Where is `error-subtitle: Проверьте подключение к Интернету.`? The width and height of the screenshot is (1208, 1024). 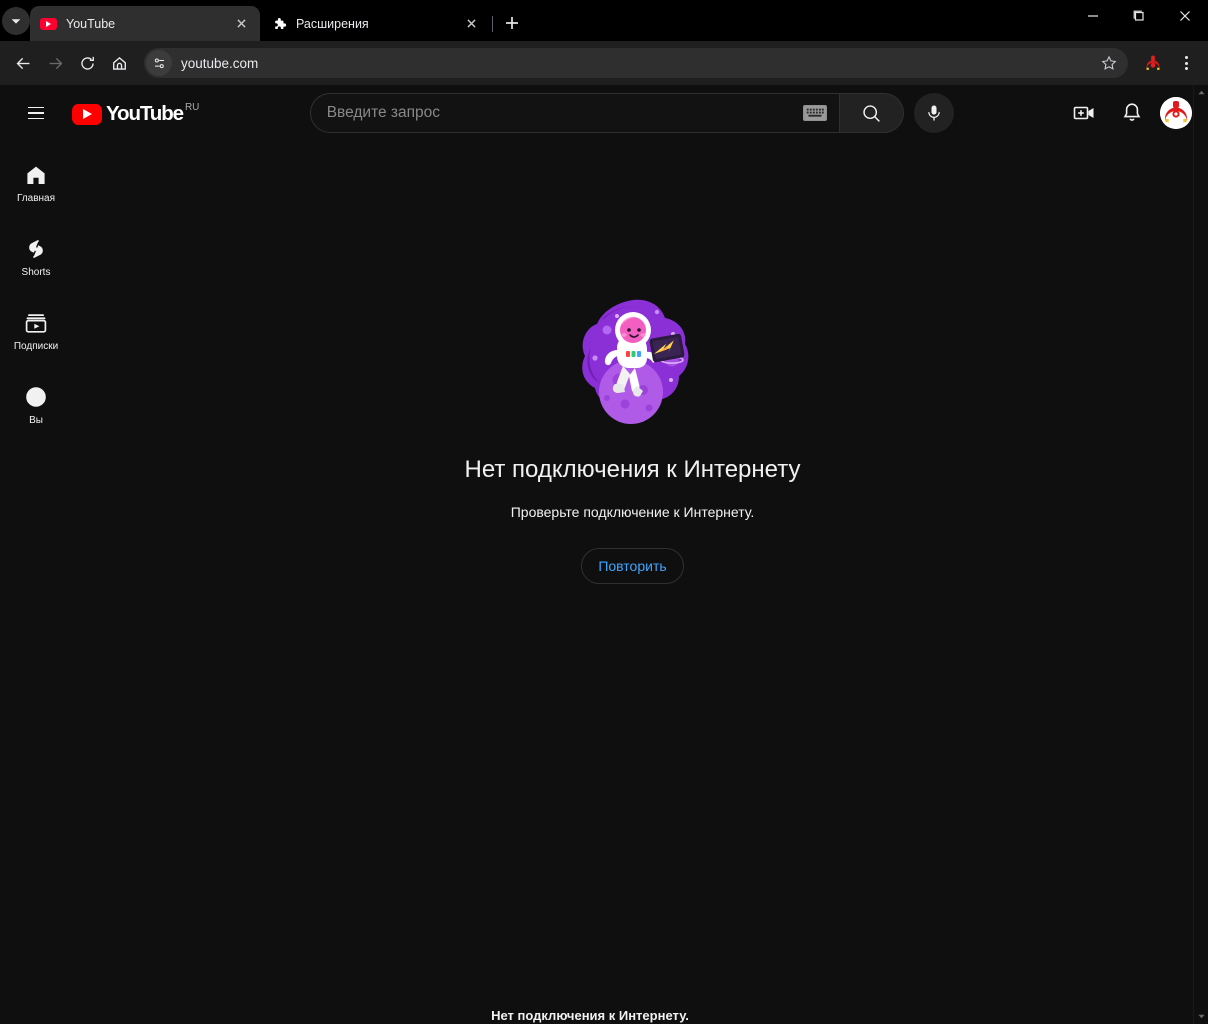 error-subtitle: Проверьте подключение к Интернету. is located at coordinates (632, 512).